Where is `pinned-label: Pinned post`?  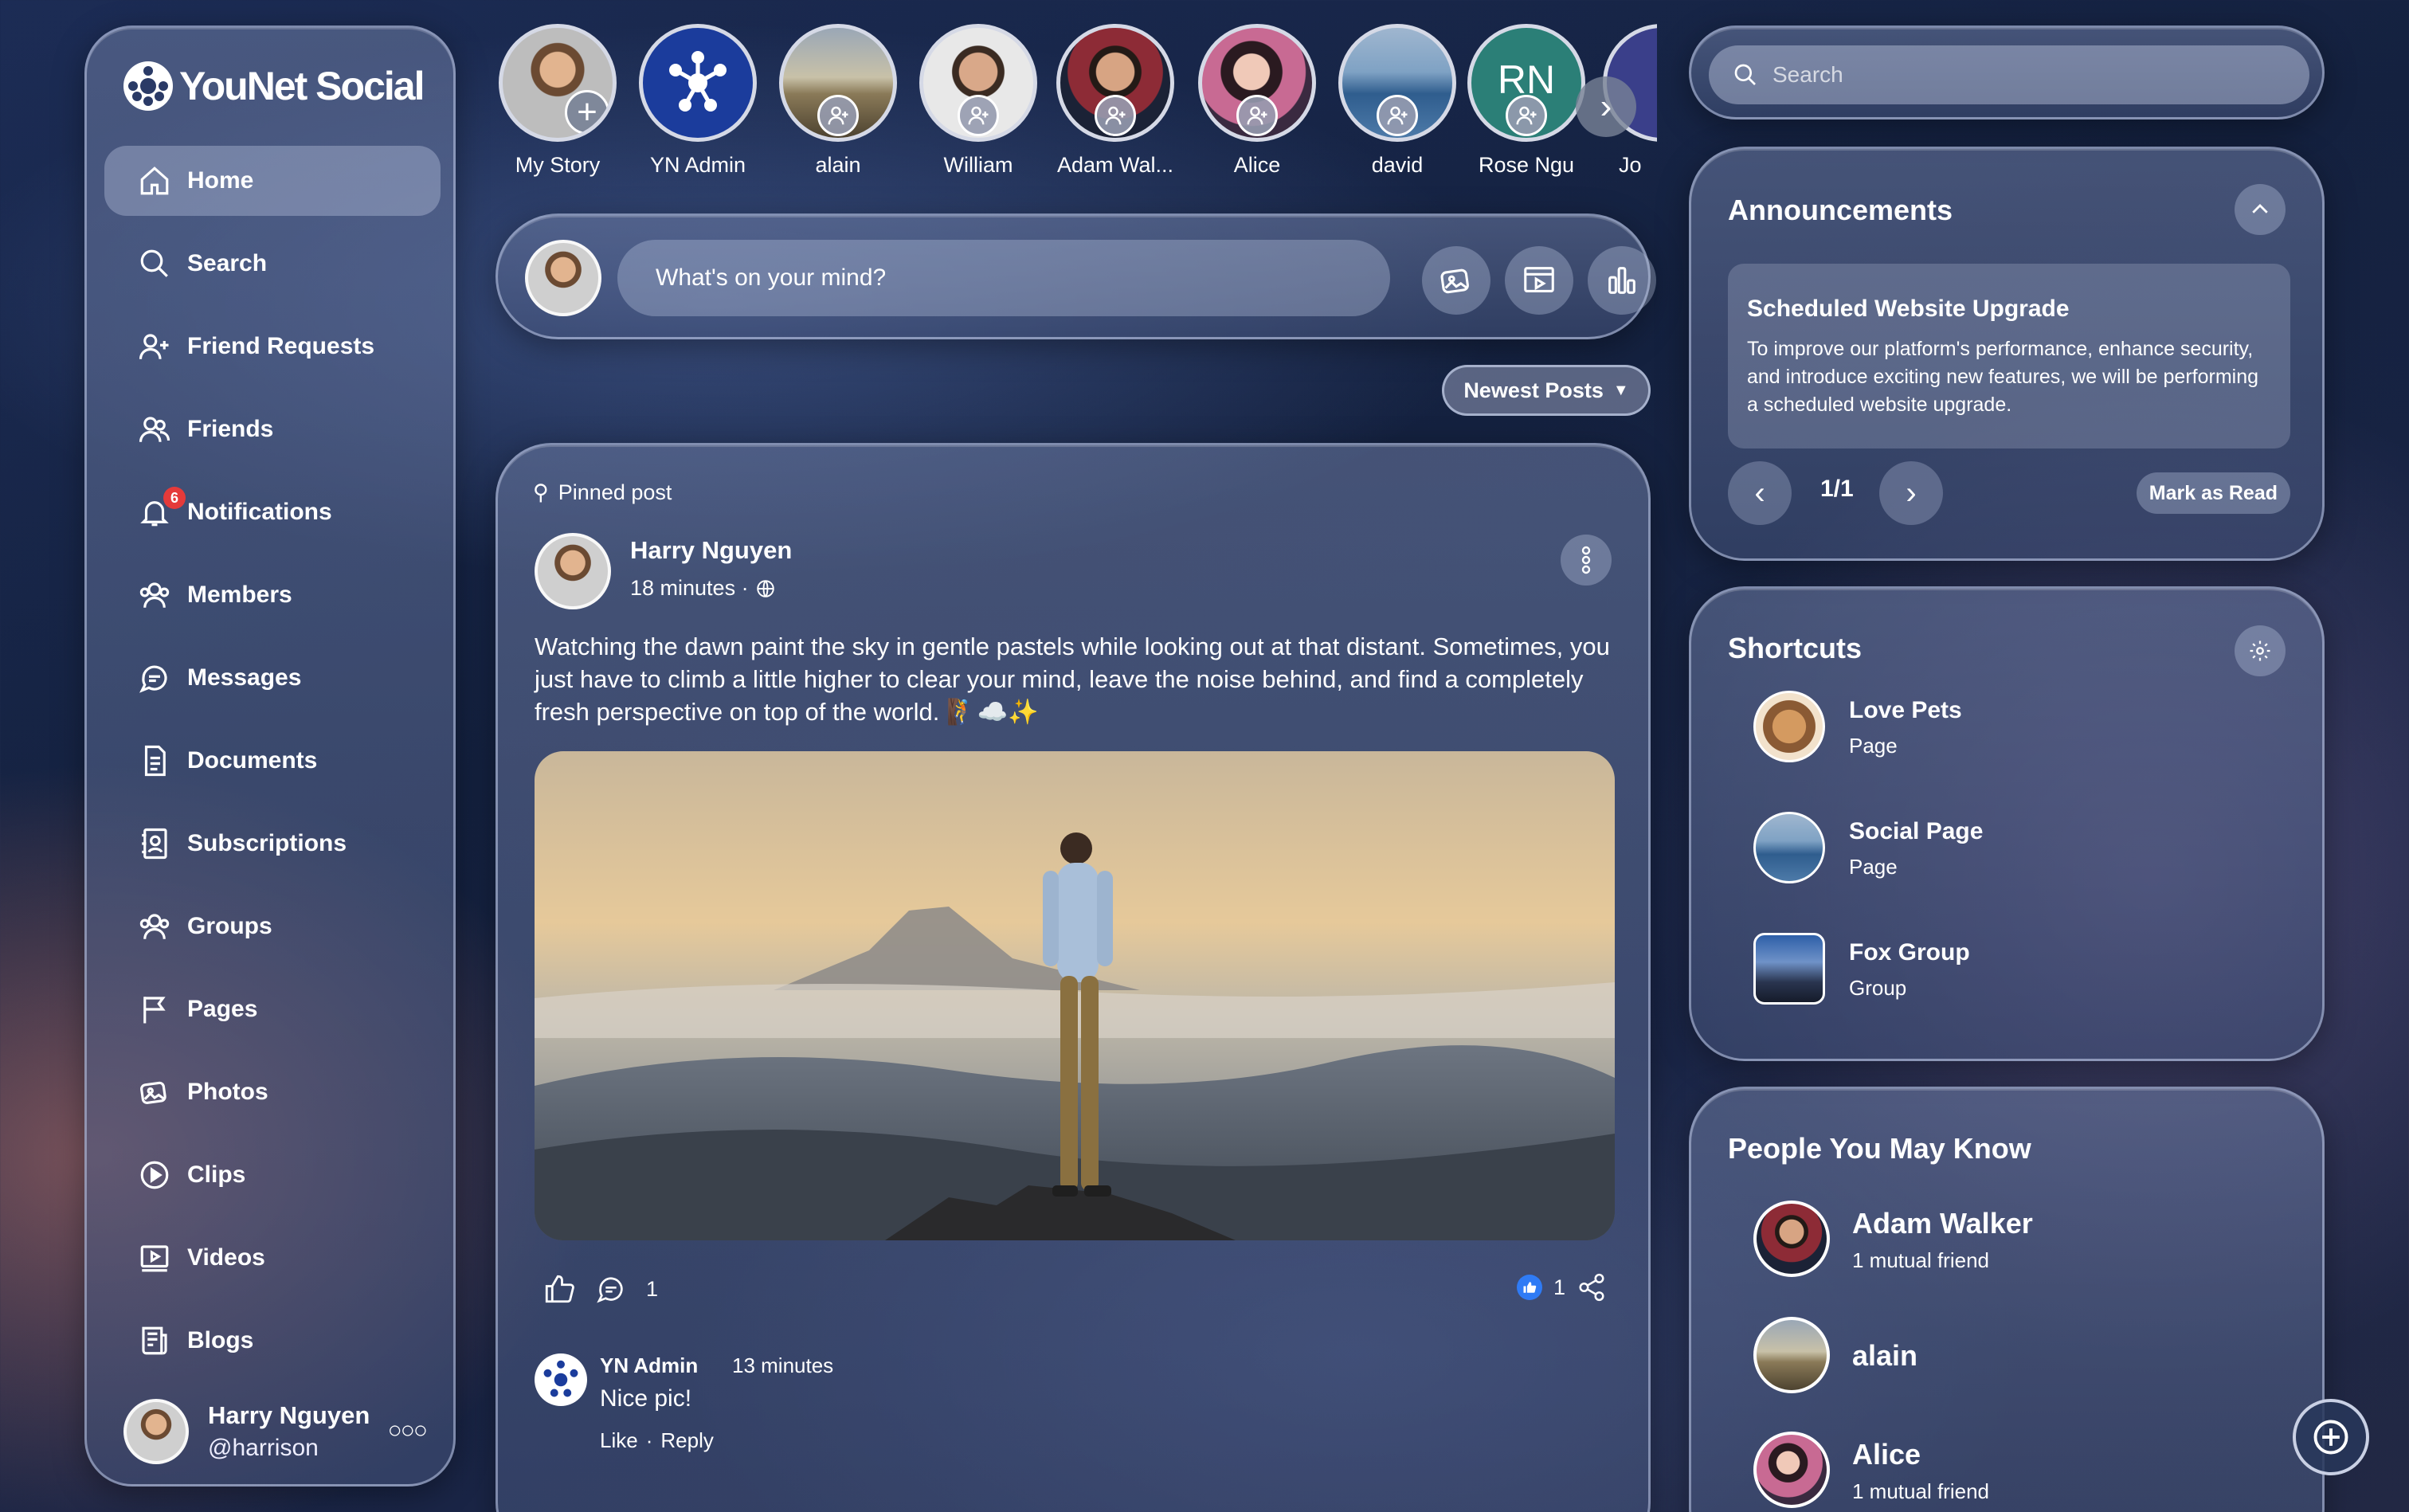 pinned-label: Pinned post is located at coordinates (615, 492).